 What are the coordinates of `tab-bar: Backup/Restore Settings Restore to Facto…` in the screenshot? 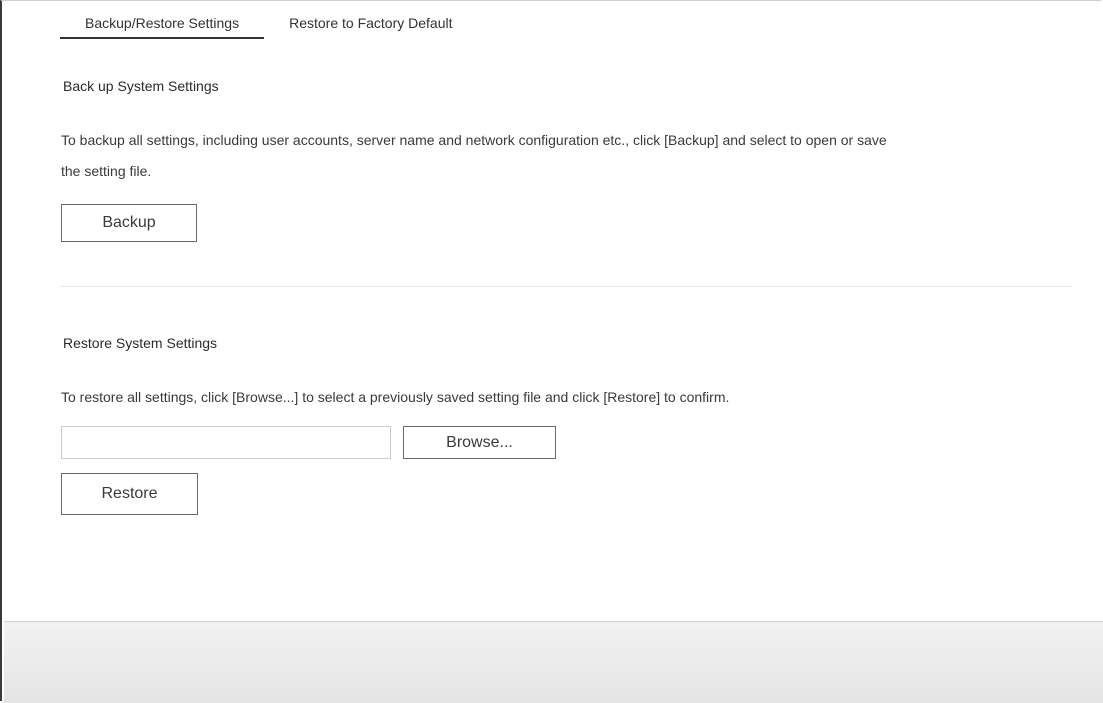 It's located at (269, 24).